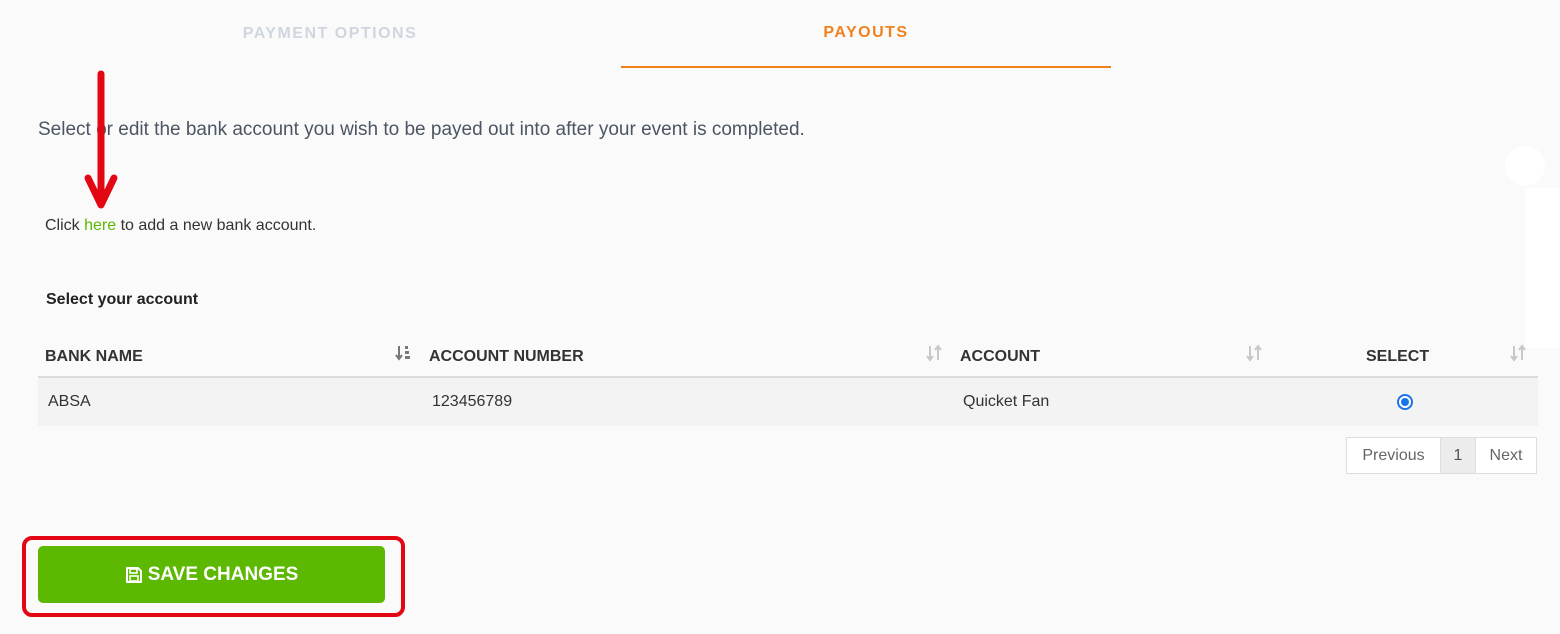  I want to click on tab-payouts: PAYOUTS, so click(866, 34).